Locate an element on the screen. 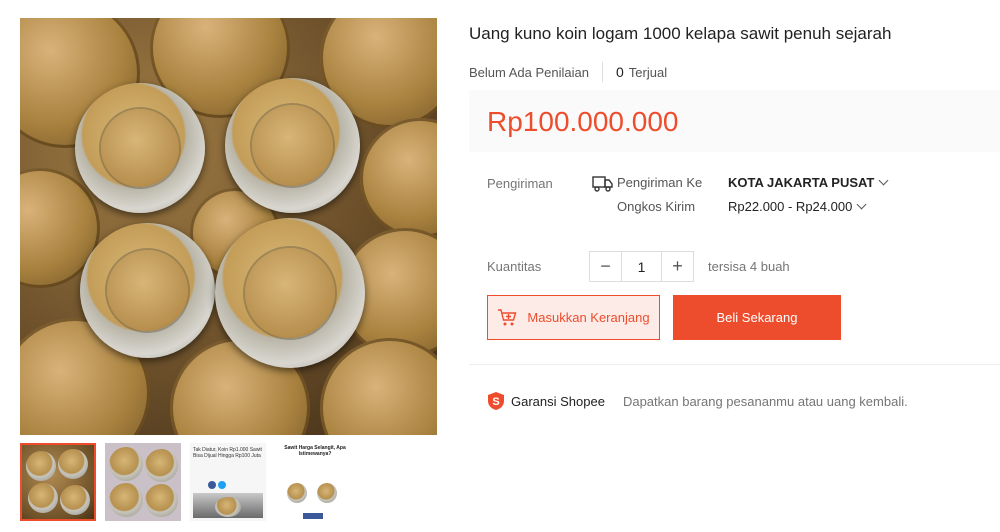  ship-to-value: KOTA JAKARTA PUSAT is located at coordinates (801, 182).